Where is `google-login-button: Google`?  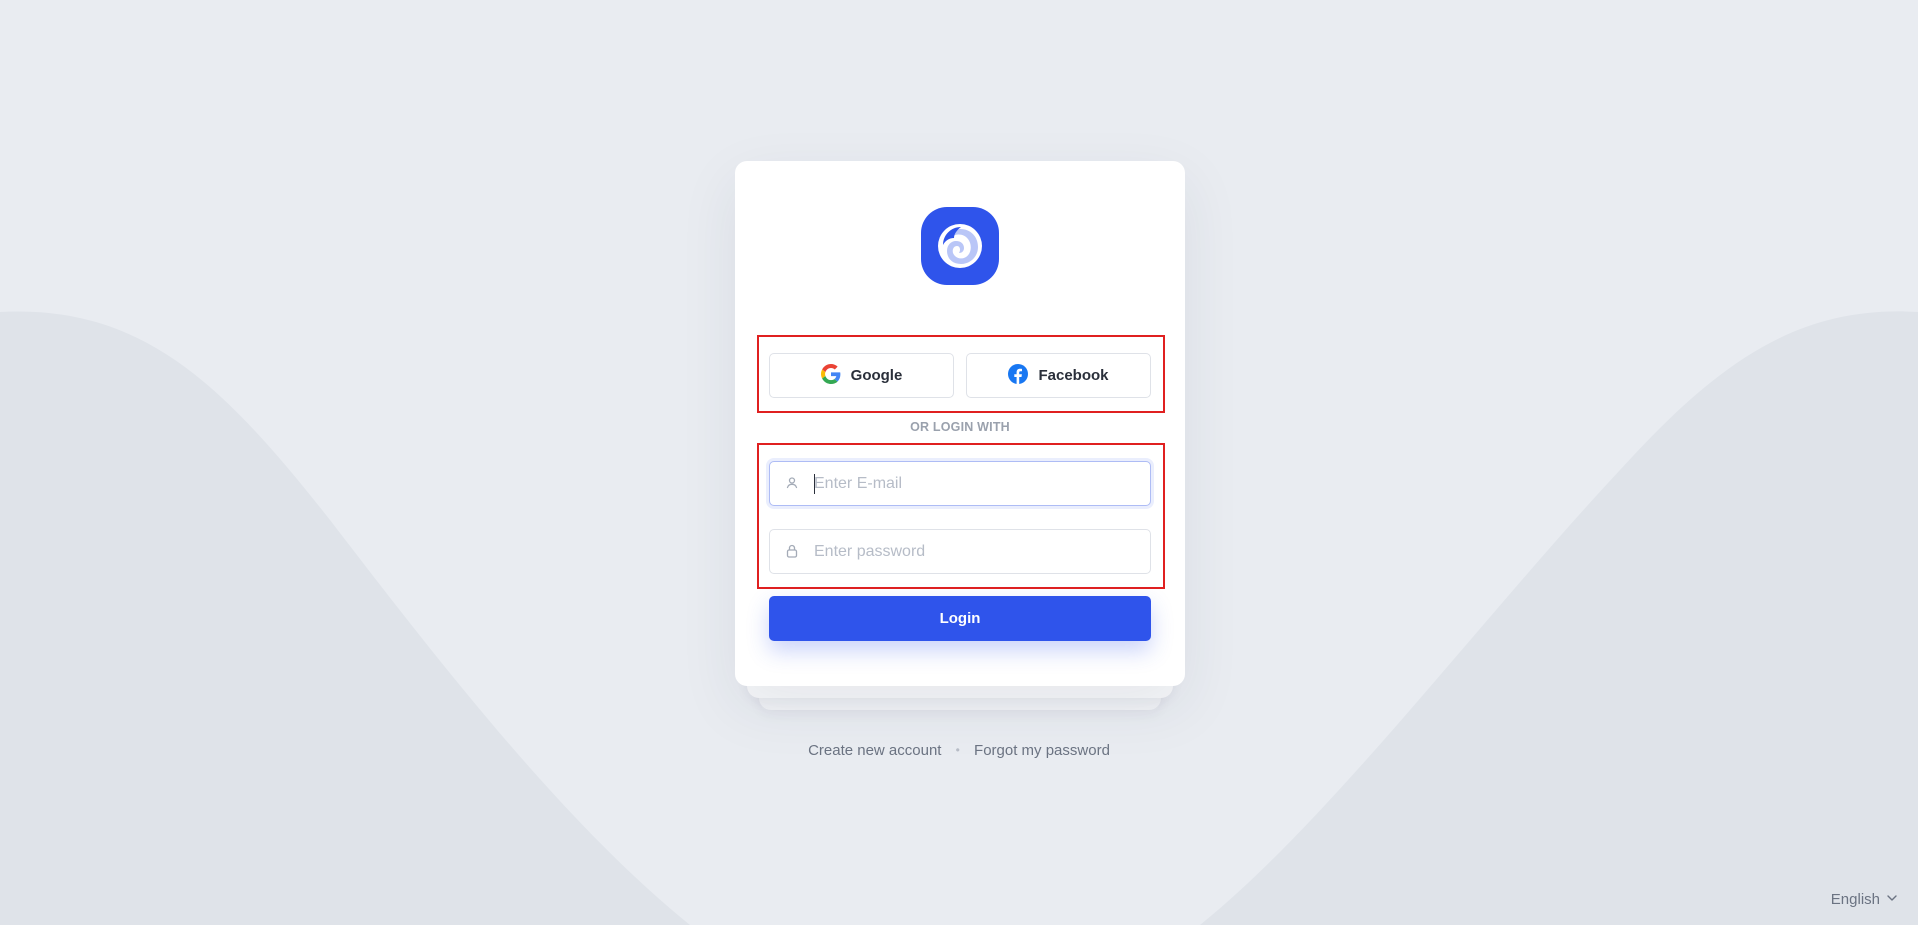 google-login-button: Google is located at coordinates (861, 375).